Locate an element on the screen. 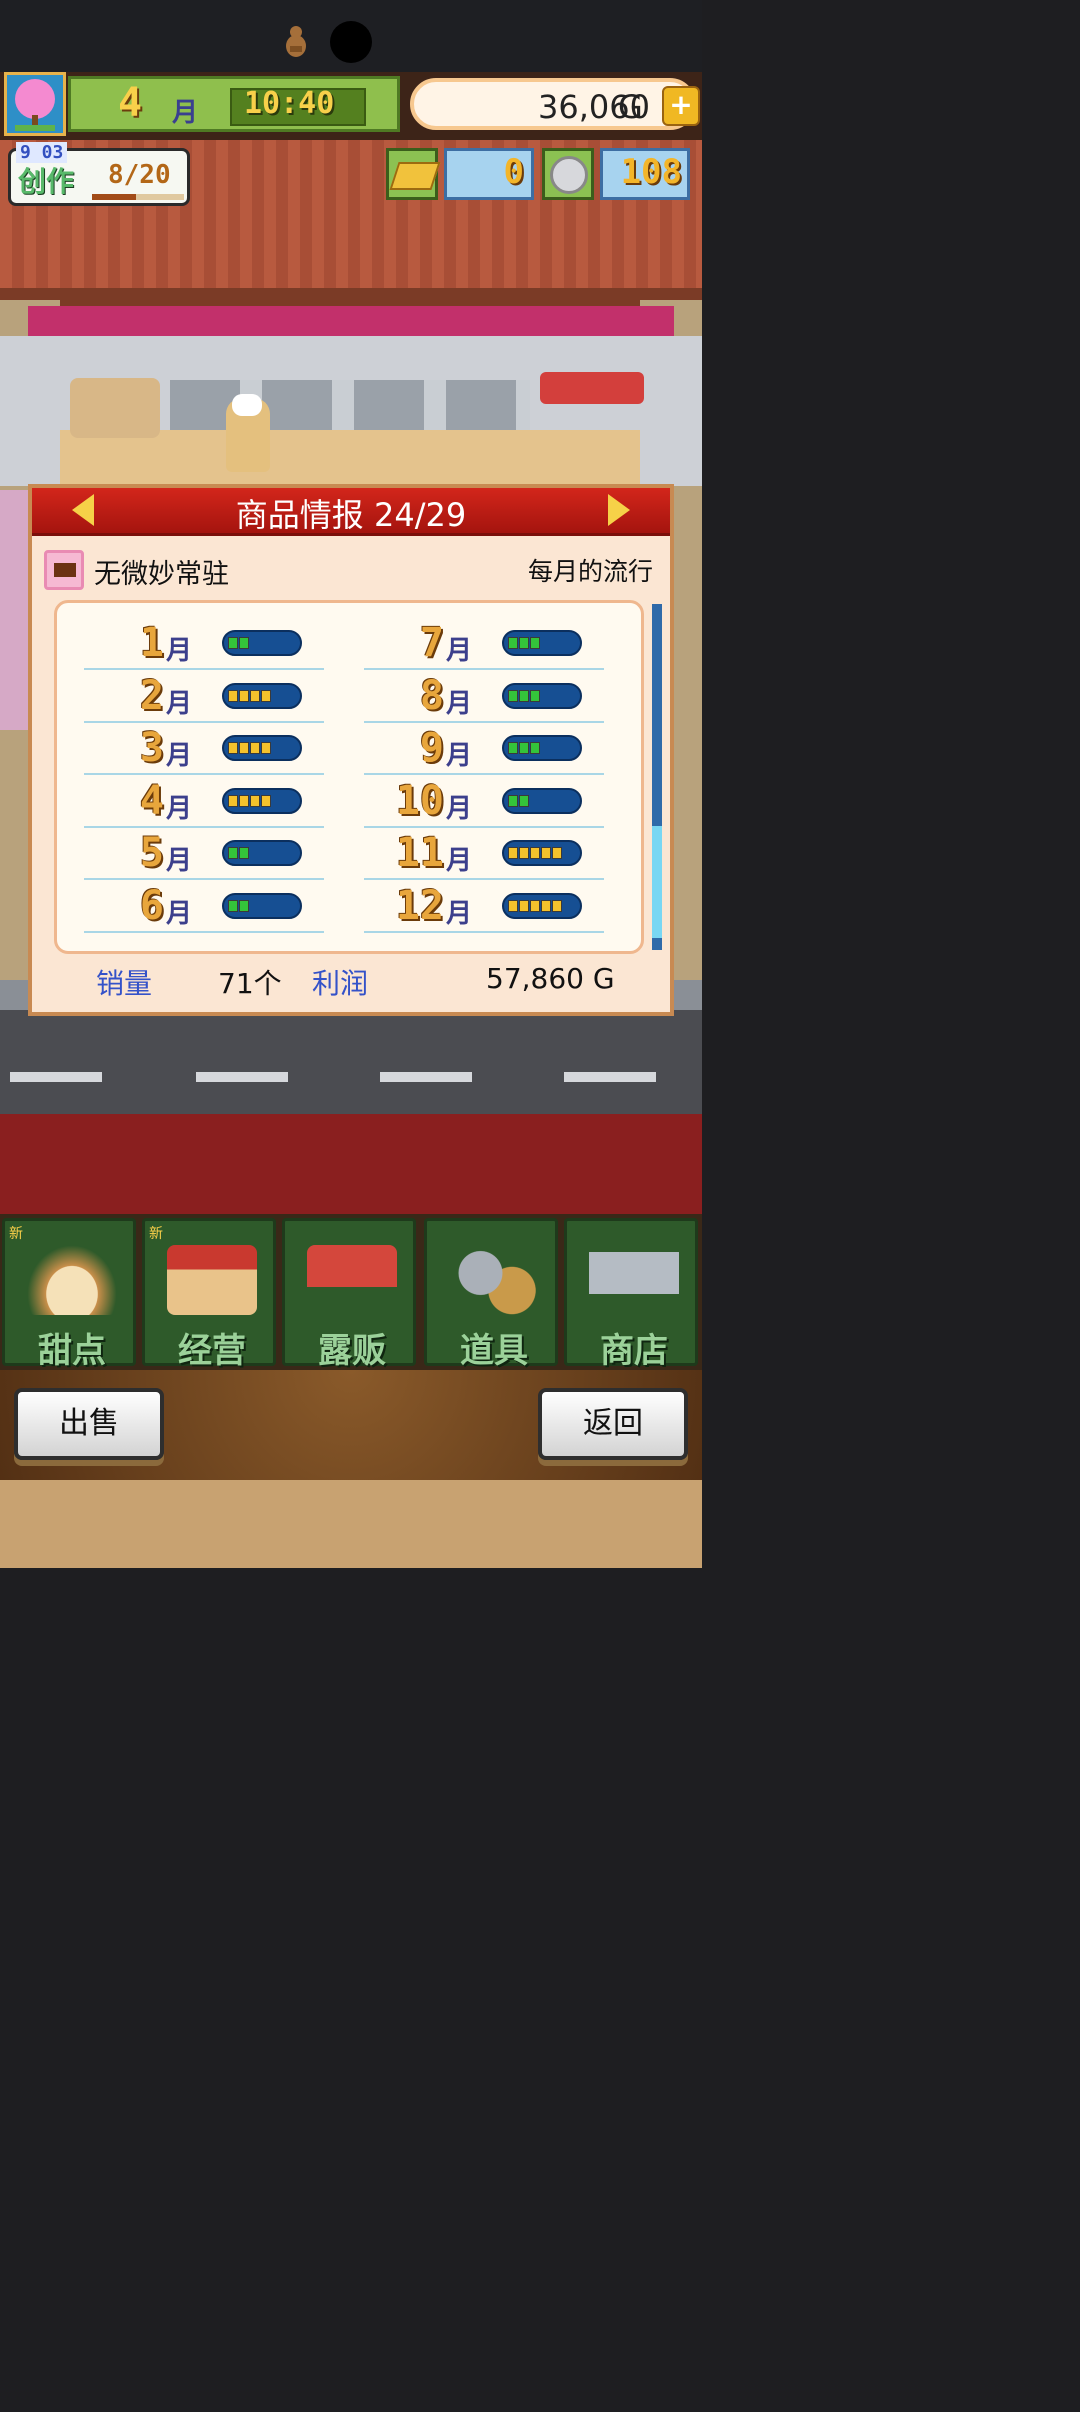 This screenshot has height=2412, width=1080. chocolate-cake-icon is located at coordinates (65, 570).